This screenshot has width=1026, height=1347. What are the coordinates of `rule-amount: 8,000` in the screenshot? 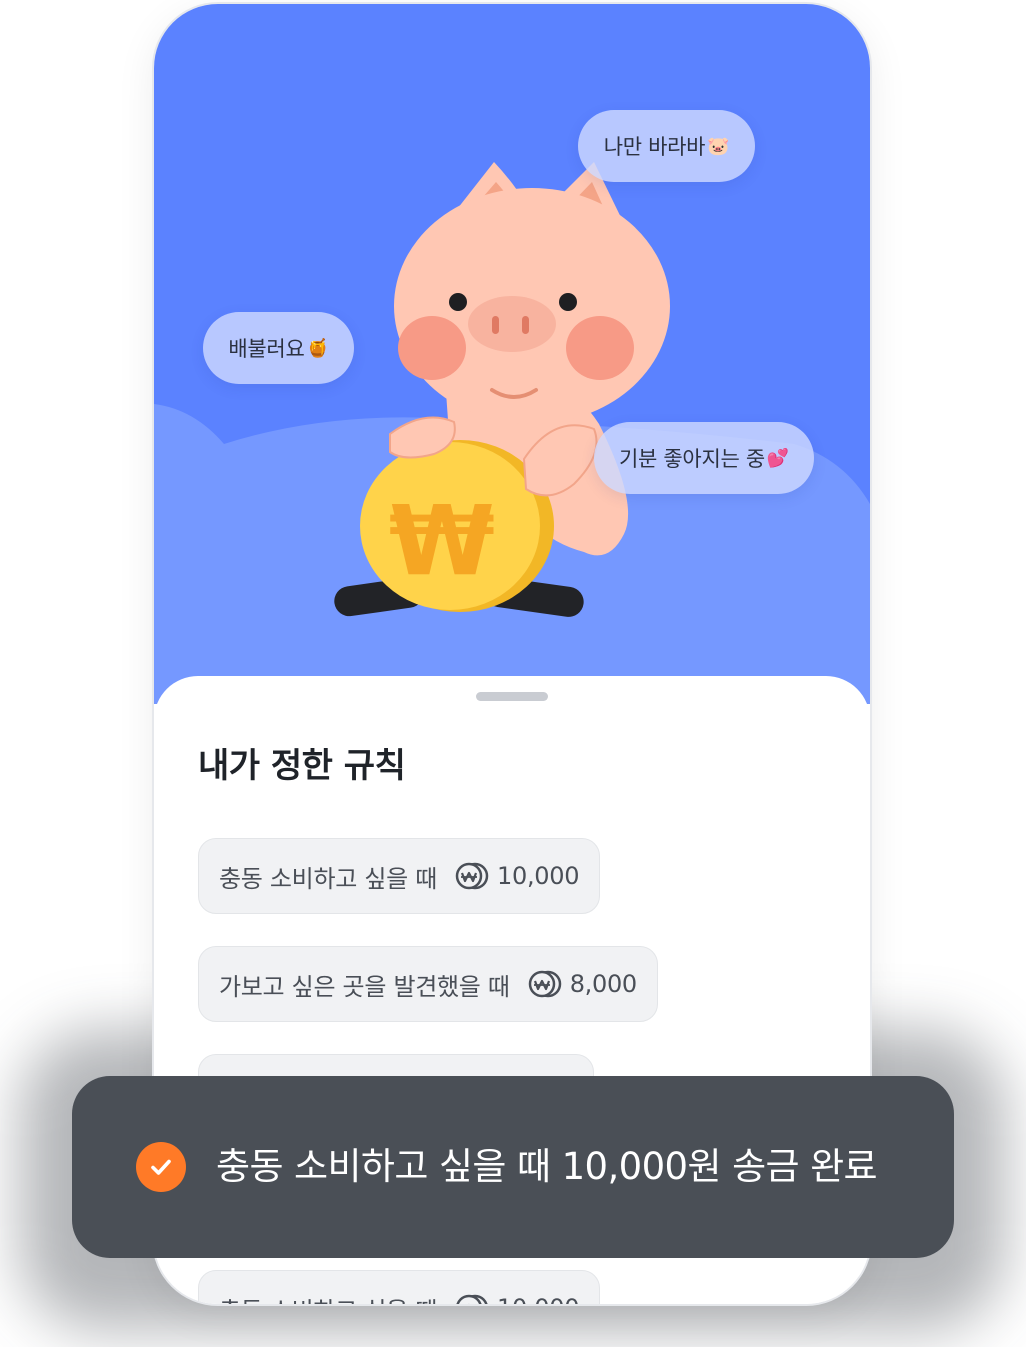 It's located at (582, 984).